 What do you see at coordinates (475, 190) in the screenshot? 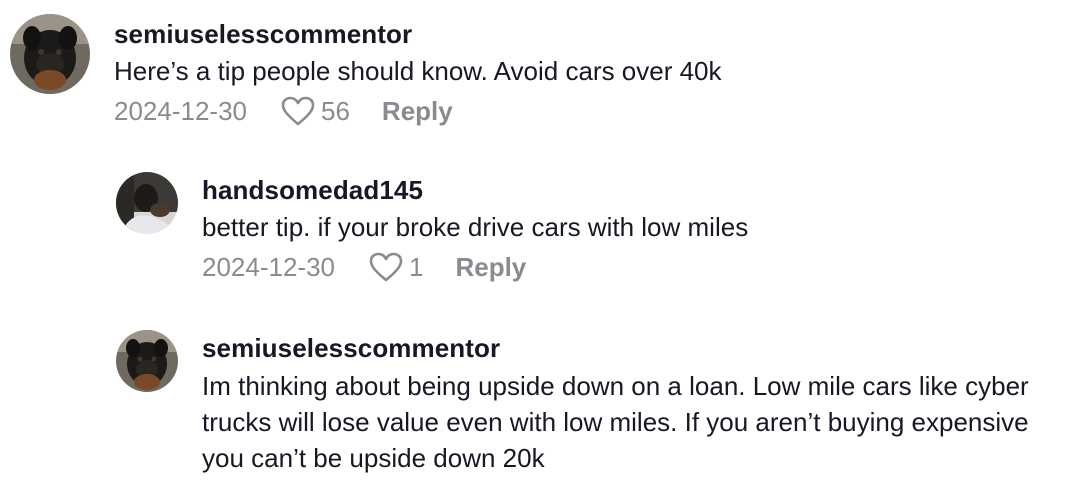
I see `comment-username: handsomedad145` at bounding box center [475, 190].